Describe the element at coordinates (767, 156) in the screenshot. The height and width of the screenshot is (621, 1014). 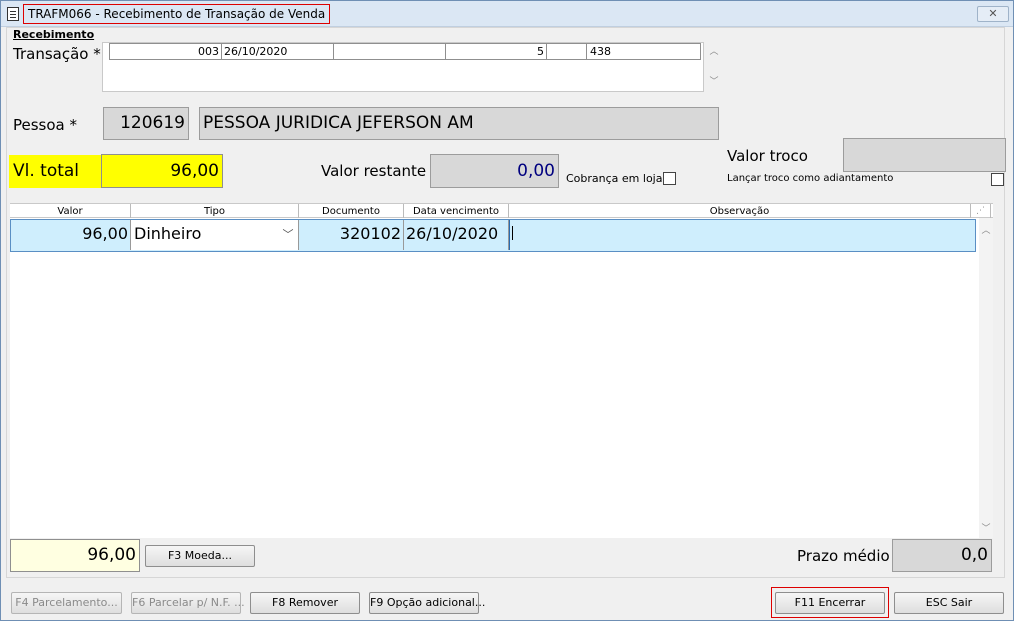
I see `valor-troco-label: Valor troco` at that location.